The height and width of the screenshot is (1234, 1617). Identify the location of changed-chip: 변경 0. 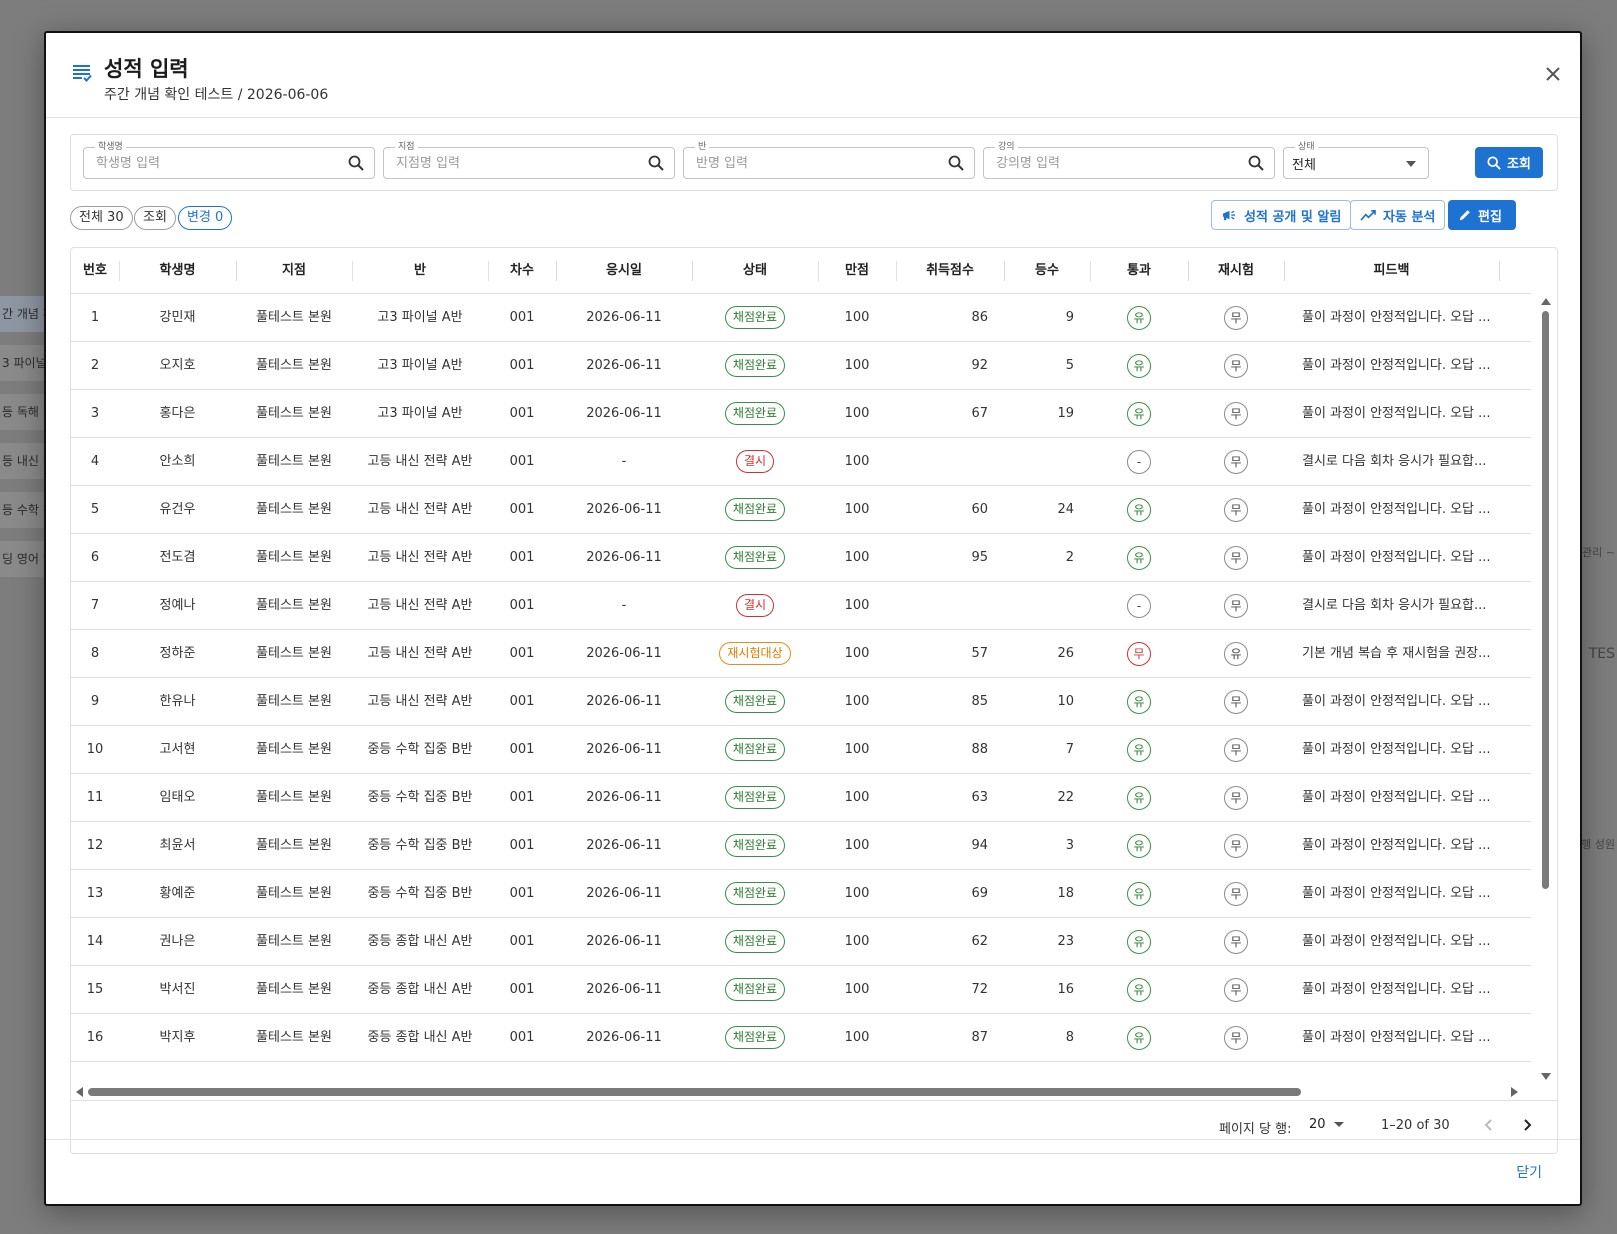
(205, 218).